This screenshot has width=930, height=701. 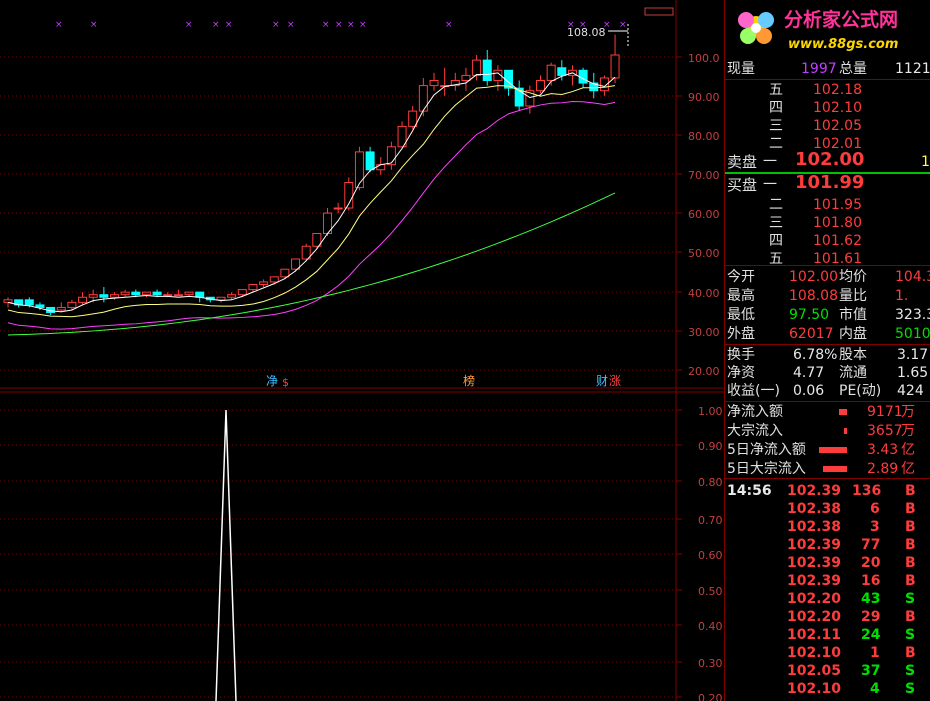 I want to click on tick-volume: 16, so click(x=871, y=581).